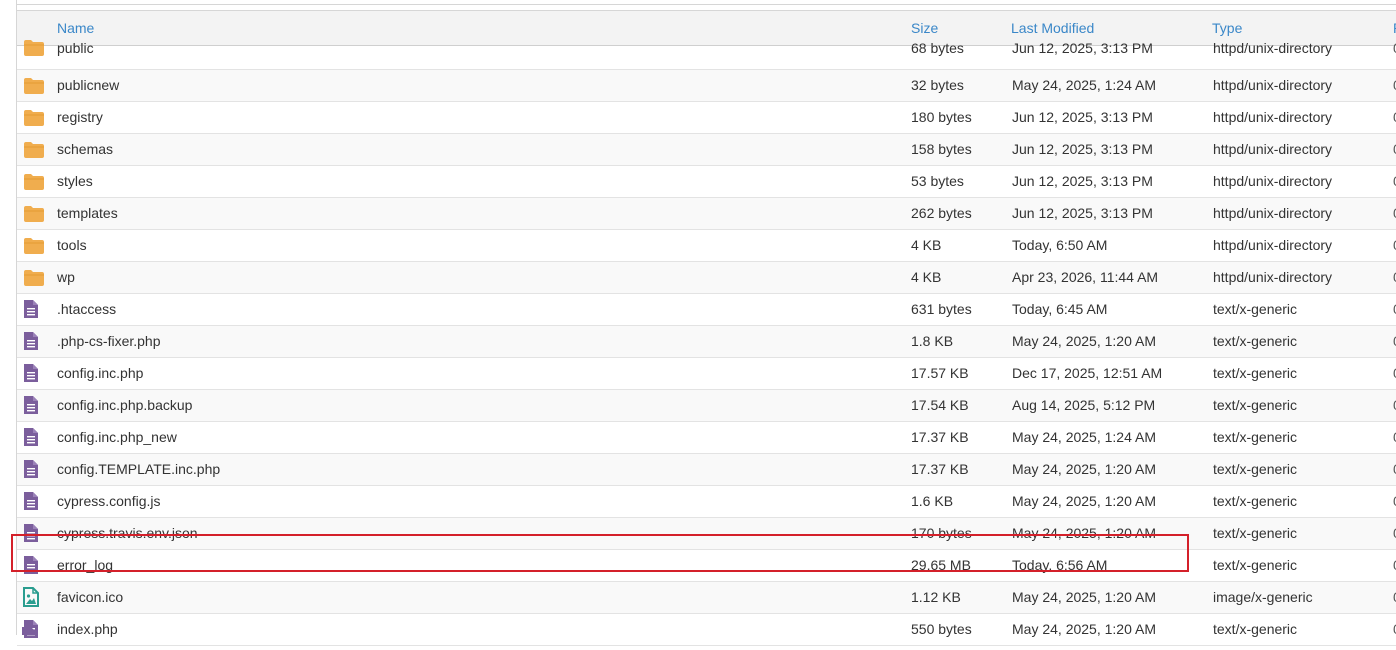 The image size is (1396, 650). Describe the element at coordinates (138, 469) in the screenshot. I see `file-name: config.TEMPLATE.inc.php` at that location.